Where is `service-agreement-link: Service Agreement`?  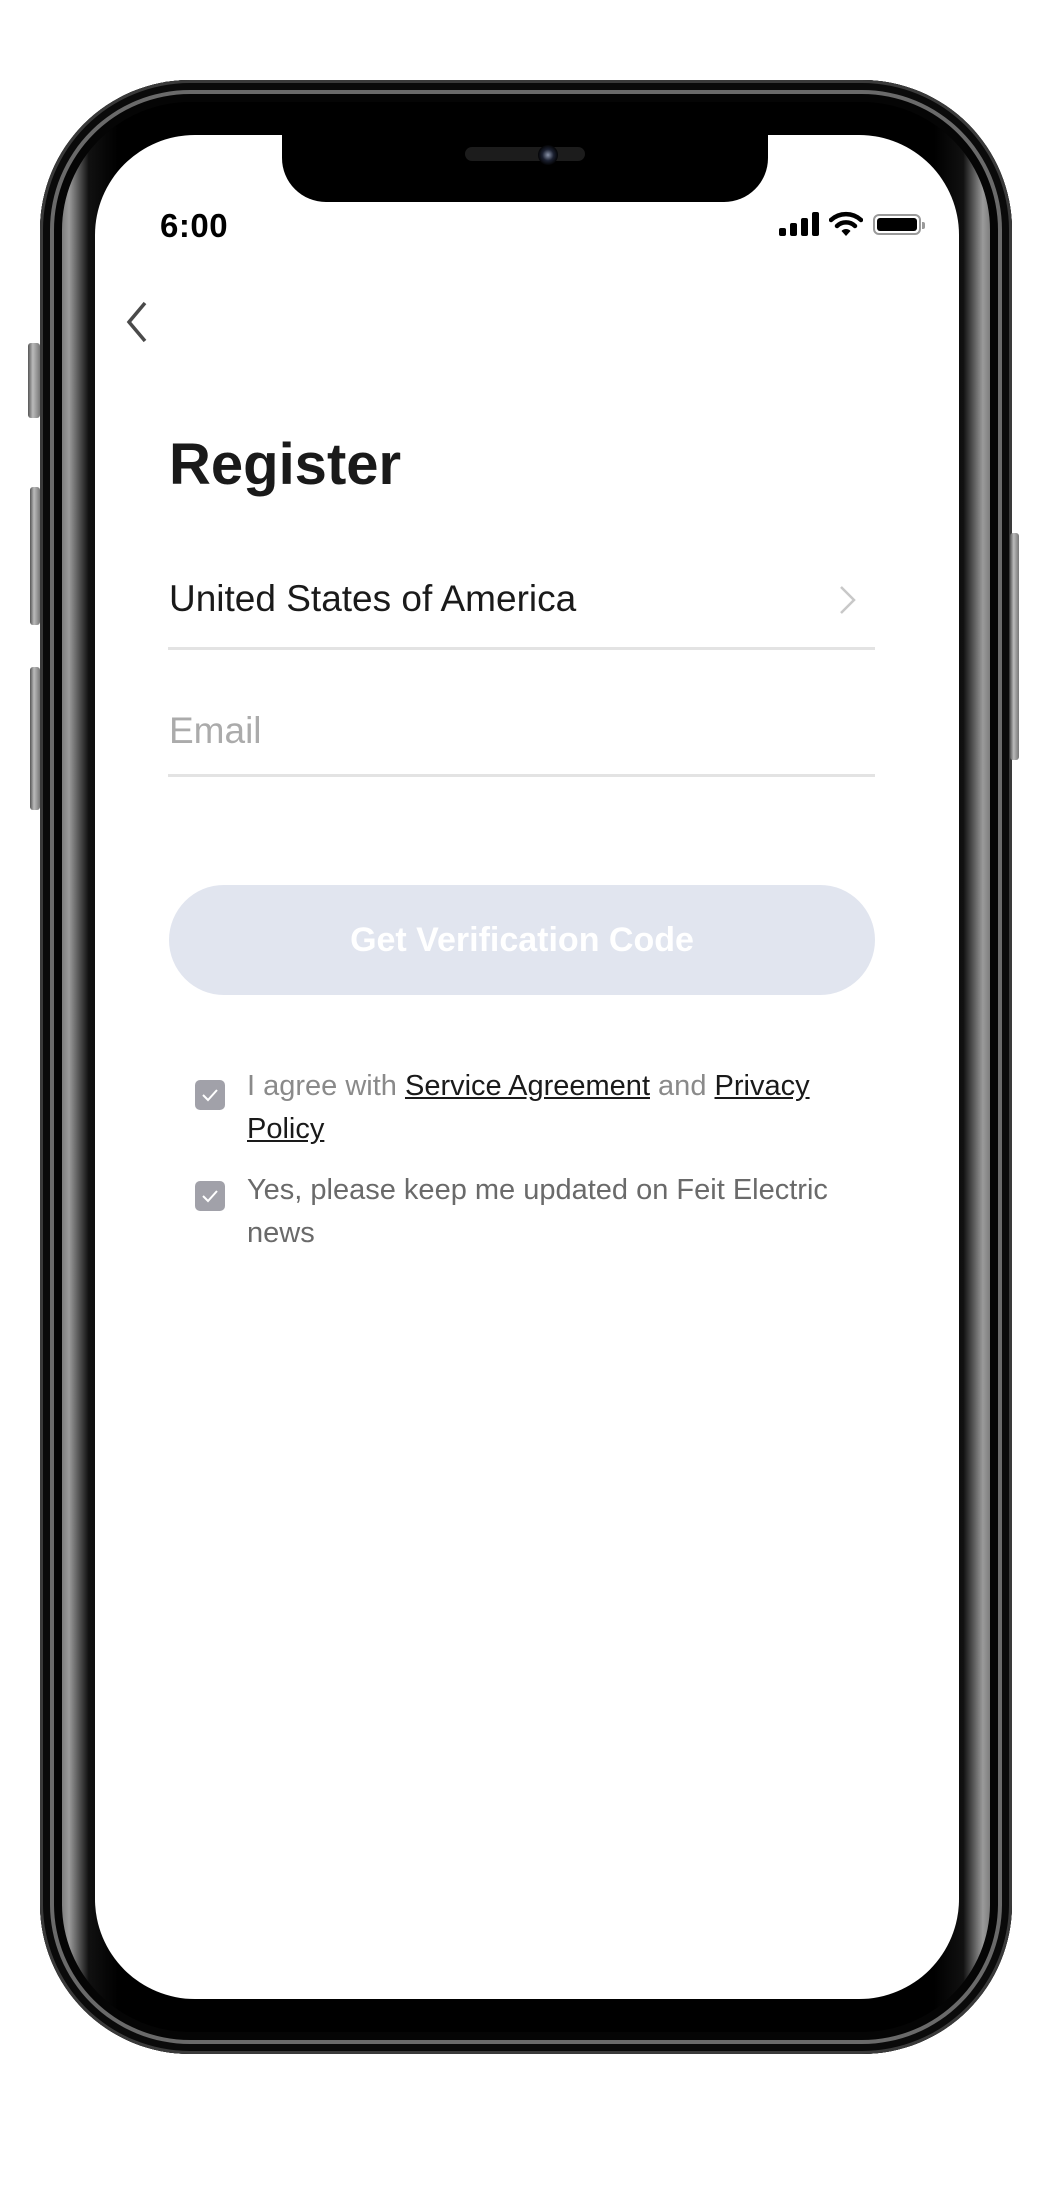
service-agreement-link: Service Agreement is located at coordinates (527, 1086).